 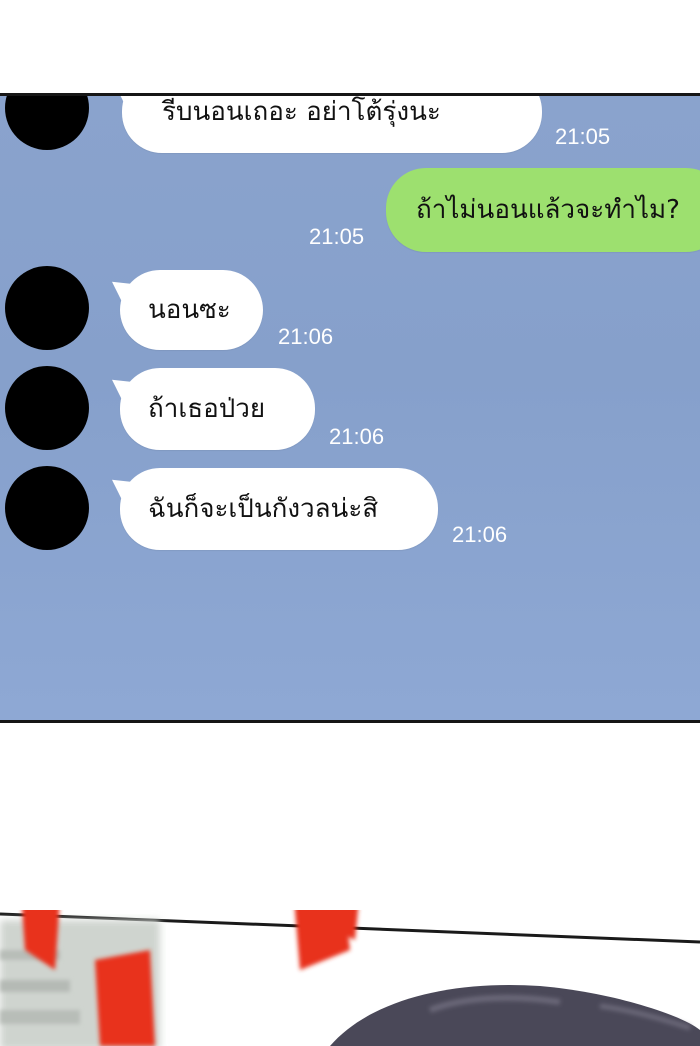 What do you see at coordinates (301, 112) in the screenshot?
I see `message-text: รีบนอนเถอะ อย่าโต้รุ่งนะ` at bounding box center [301, 112].